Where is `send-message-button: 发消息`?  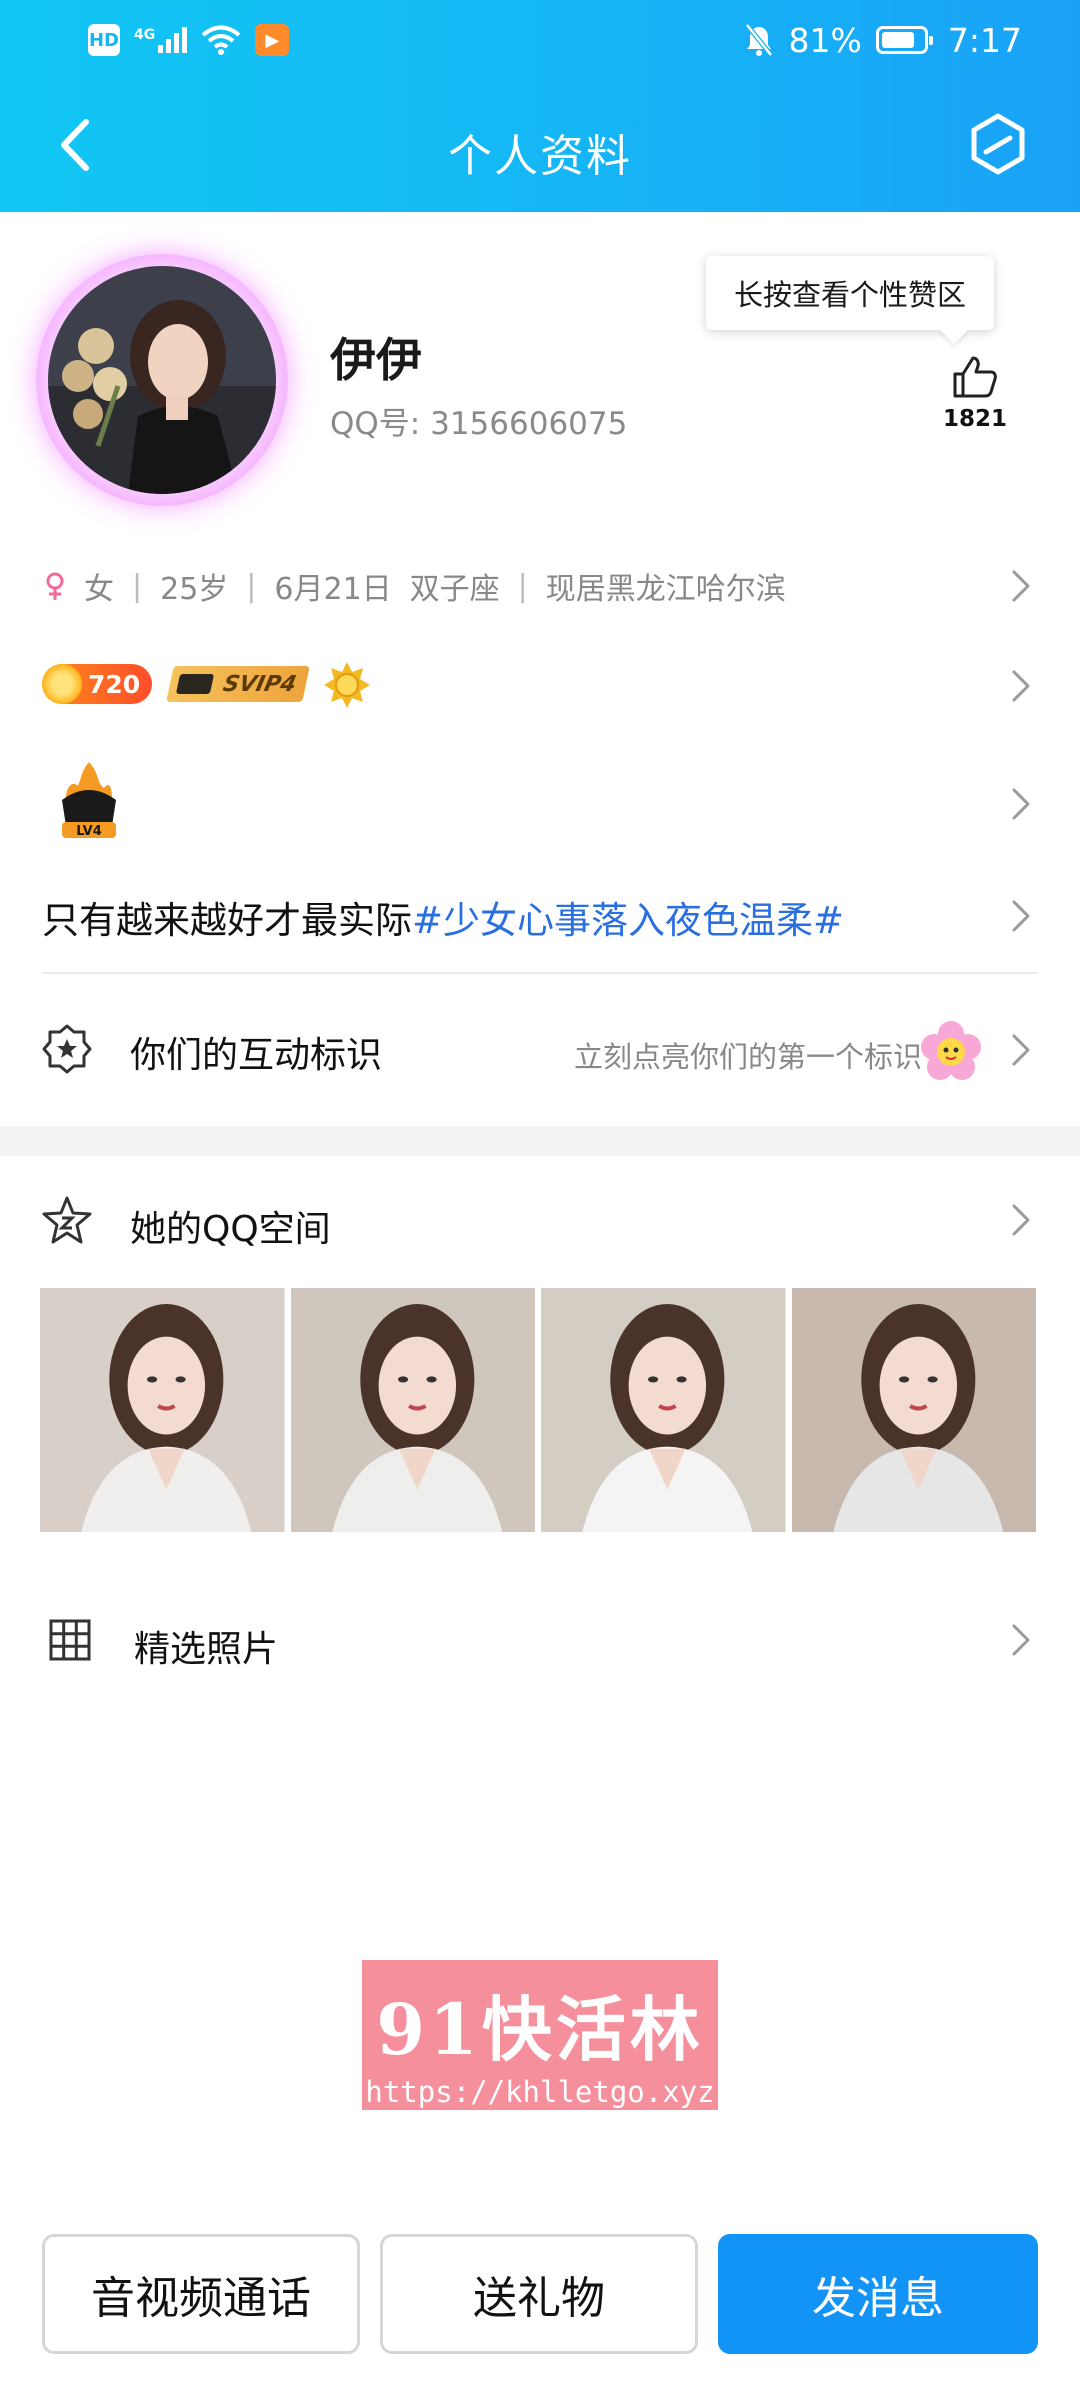 send-message-button: 发消息 is located at coordinates (878, 2294).